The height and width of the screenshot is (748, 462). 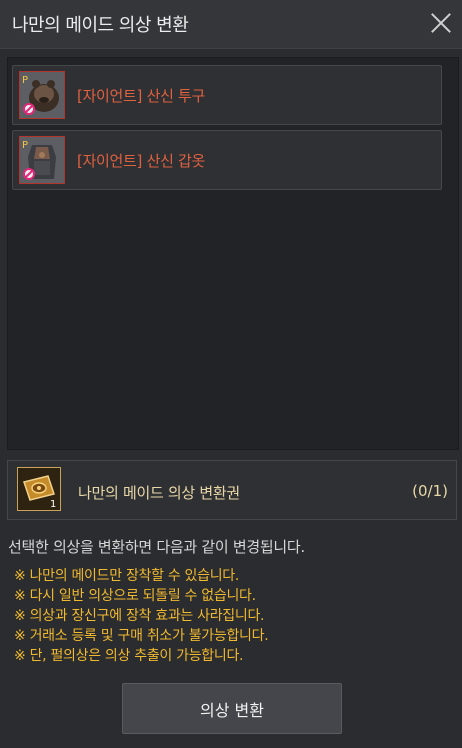 What do you see at coordinates (159, 493) in the screenshot?
I see `ticket-name: 나만의 메이드 의상 변환권` at bounding box center [159, 493].